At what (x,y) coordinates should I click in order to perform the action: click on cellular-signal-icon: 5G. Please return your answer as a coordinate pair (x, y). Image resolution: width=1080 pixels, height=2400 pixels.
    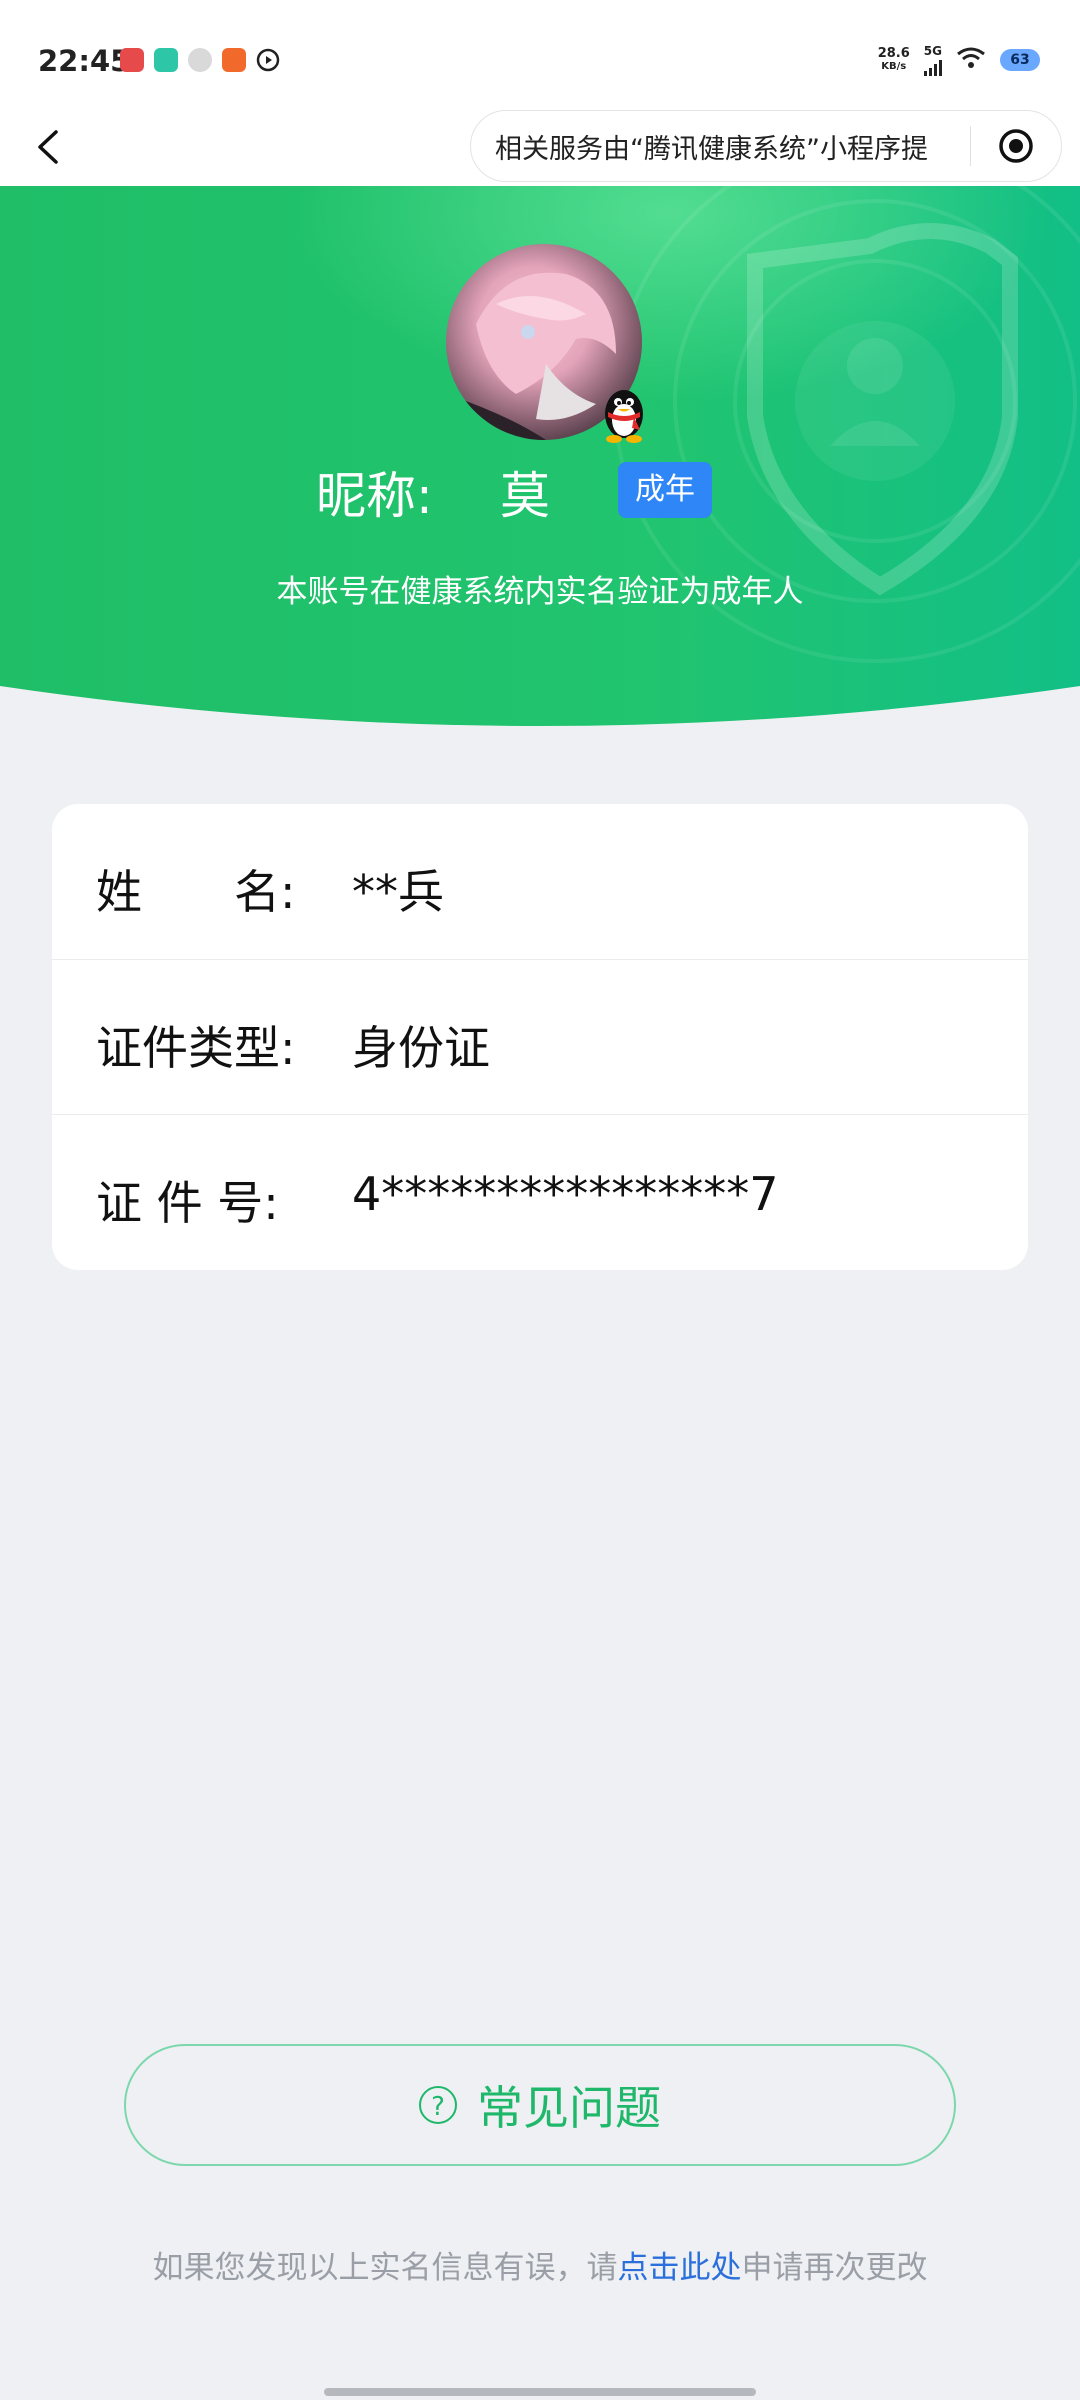
    Looking at the image, I should click on (933, 60).